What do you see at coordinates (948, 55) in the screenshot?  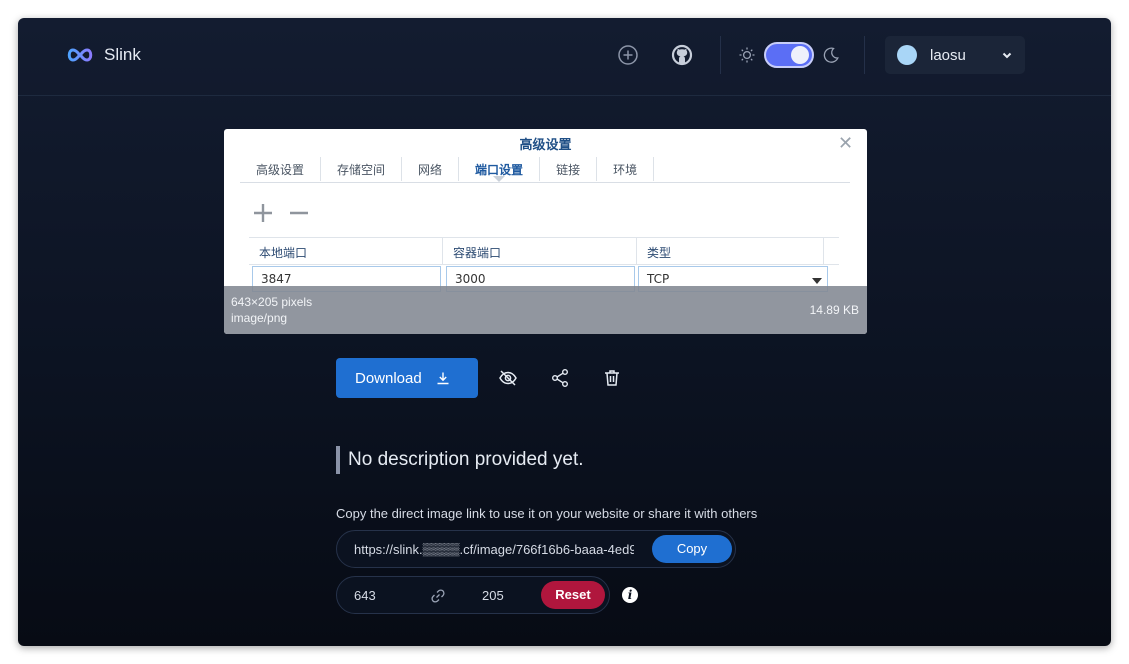 I see `username: laosu` at bounding box center [948, 55].